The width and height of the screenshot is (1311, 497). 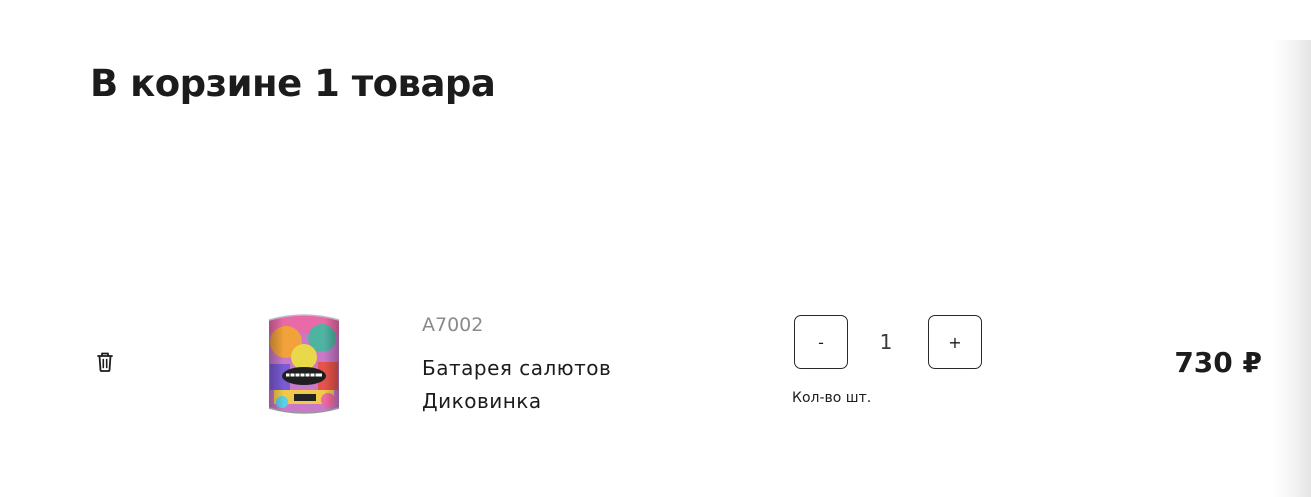 I want to click on product-name-link: Батарея салютов Диковинка, so click(x=552, y=385).